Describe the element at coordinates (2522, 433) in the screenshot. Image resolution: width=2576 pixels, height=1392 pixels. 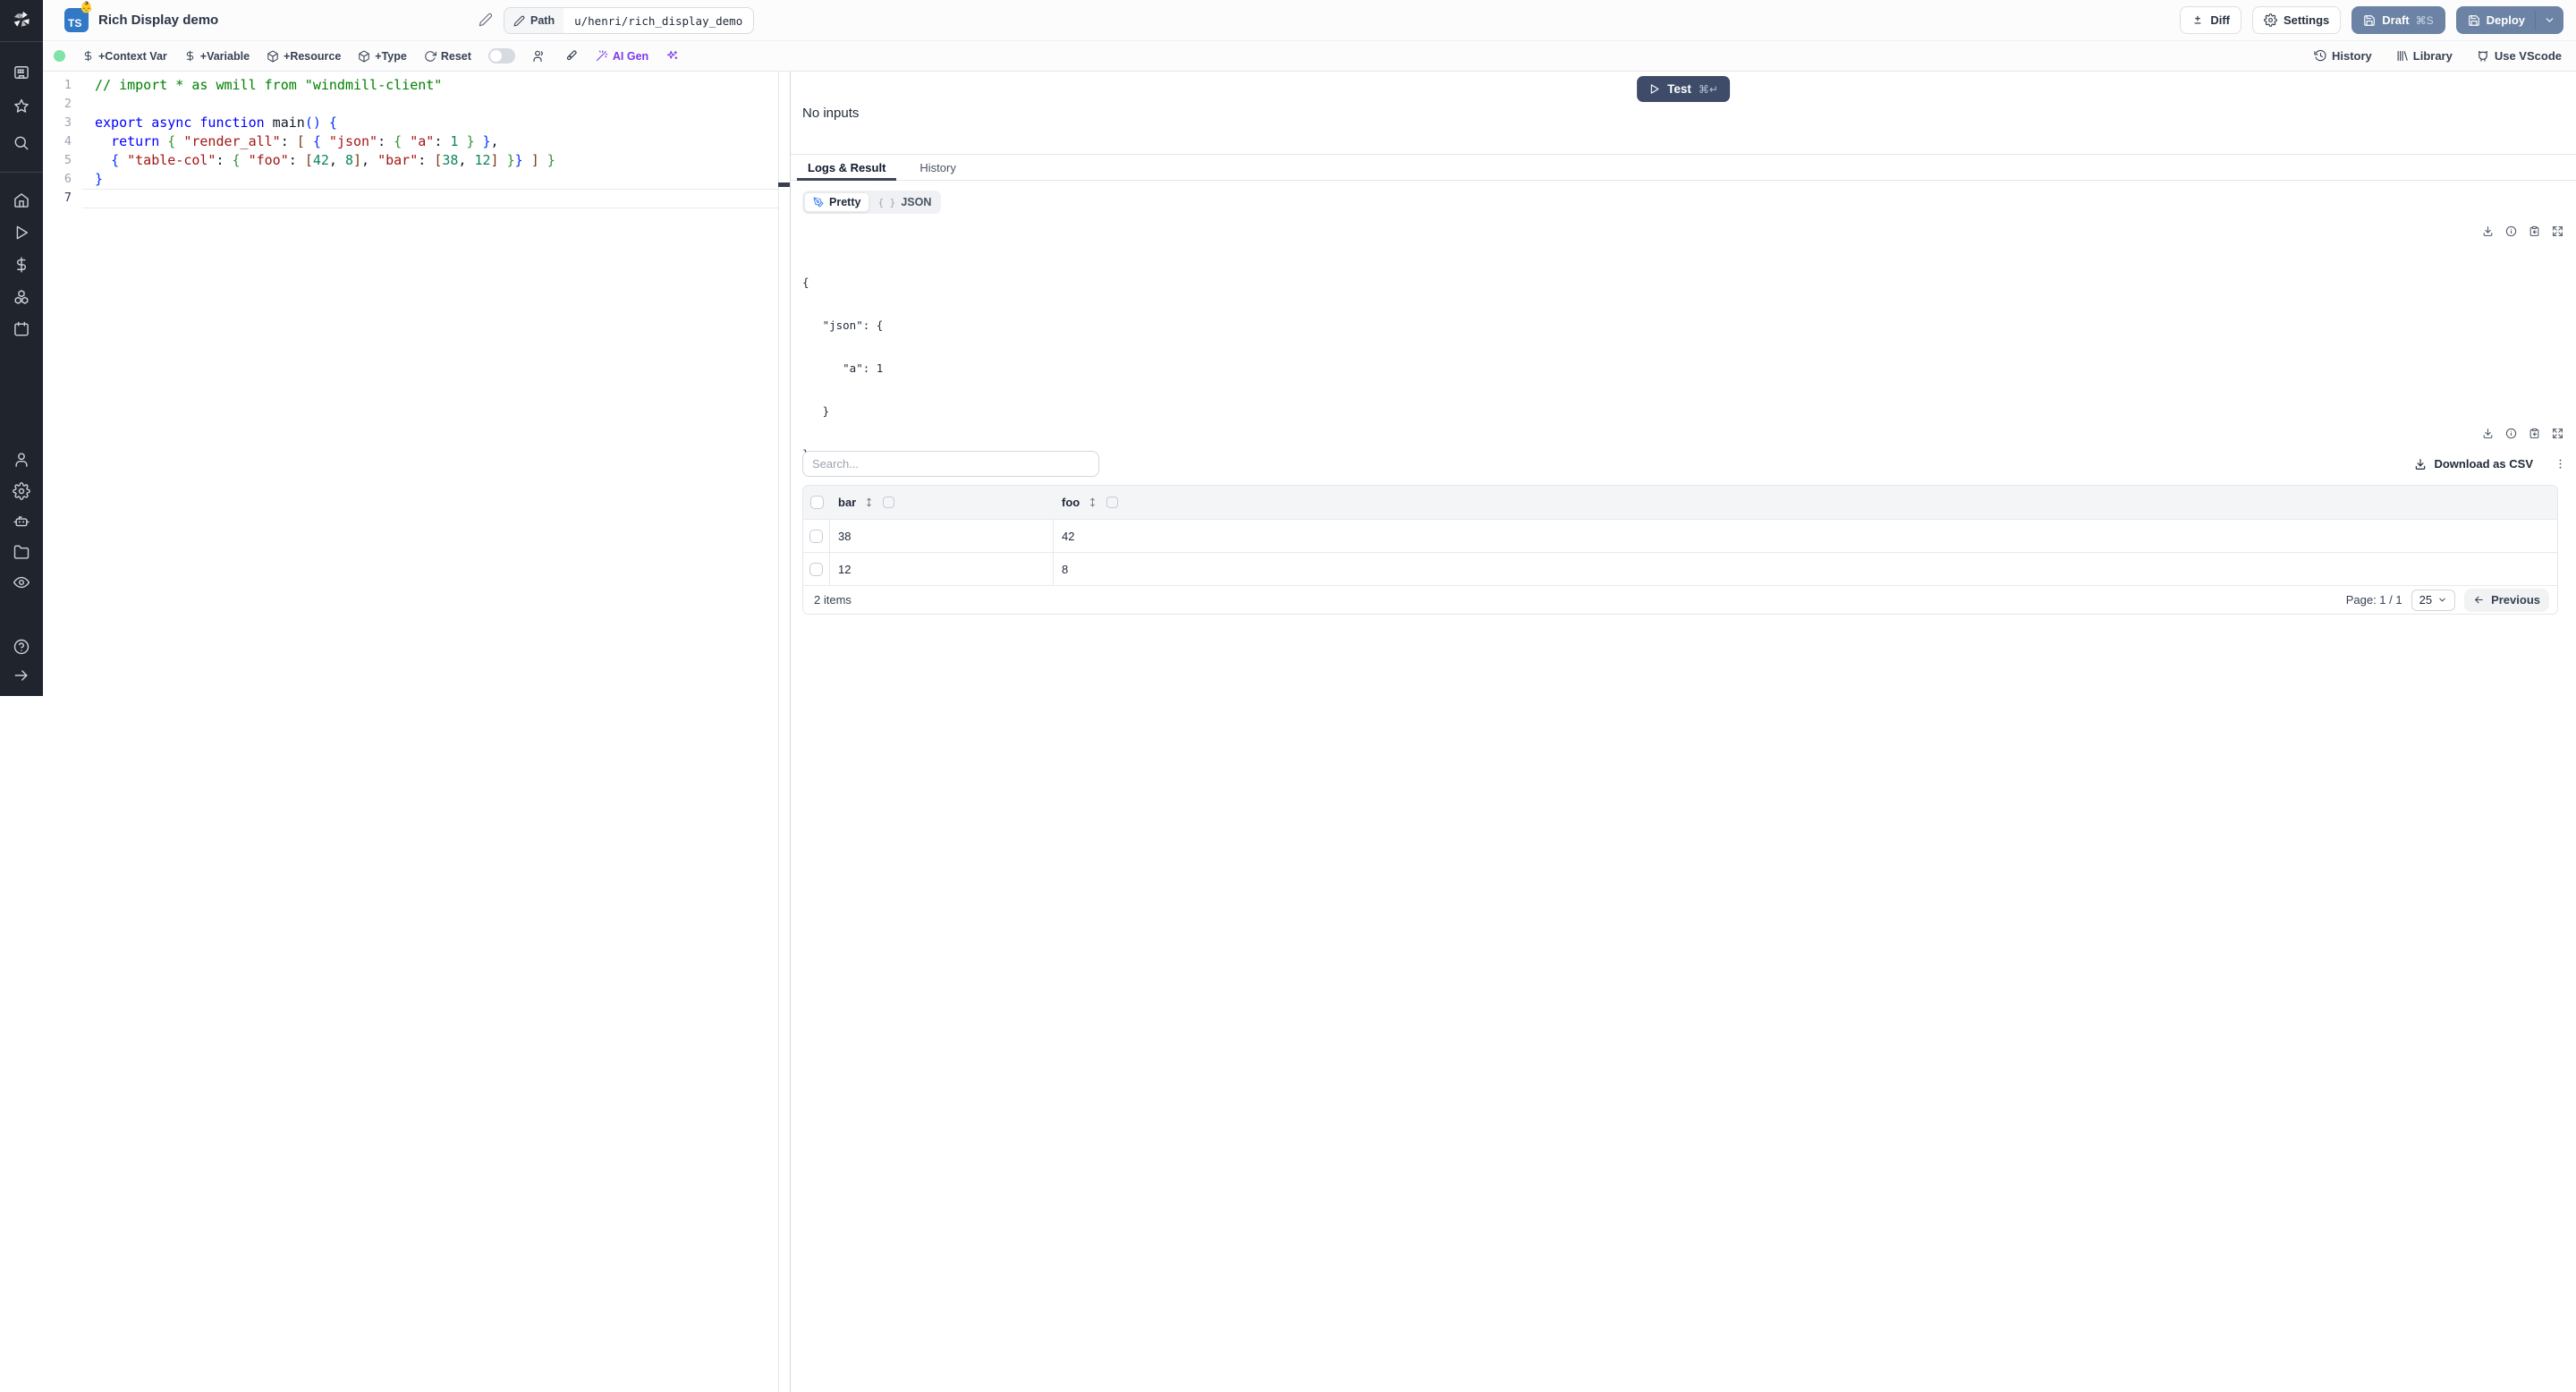
I see `table-actions` at that location.